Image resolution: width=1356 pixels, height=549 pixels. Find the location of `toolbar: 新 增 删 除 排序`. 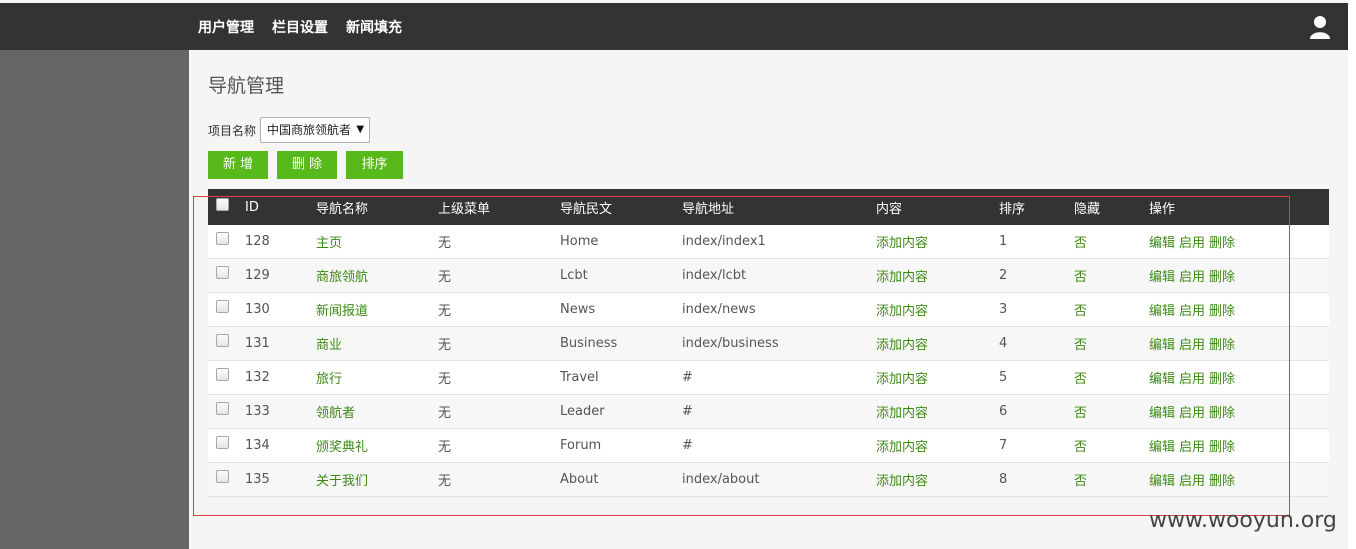

toolbar: 新 增 删 除 排序 is located at coordinates (305, 165).